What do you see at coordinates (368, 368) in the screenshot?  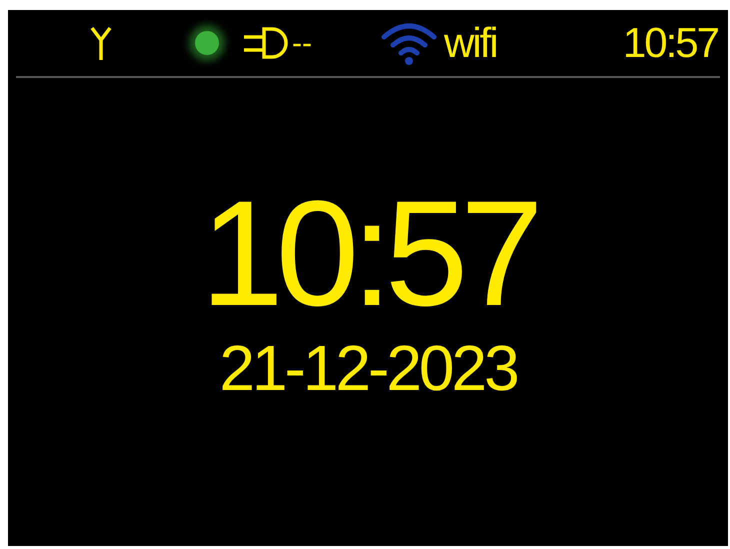 I see `clock-date: 21-12-2023` at bounding box center [368, 368].